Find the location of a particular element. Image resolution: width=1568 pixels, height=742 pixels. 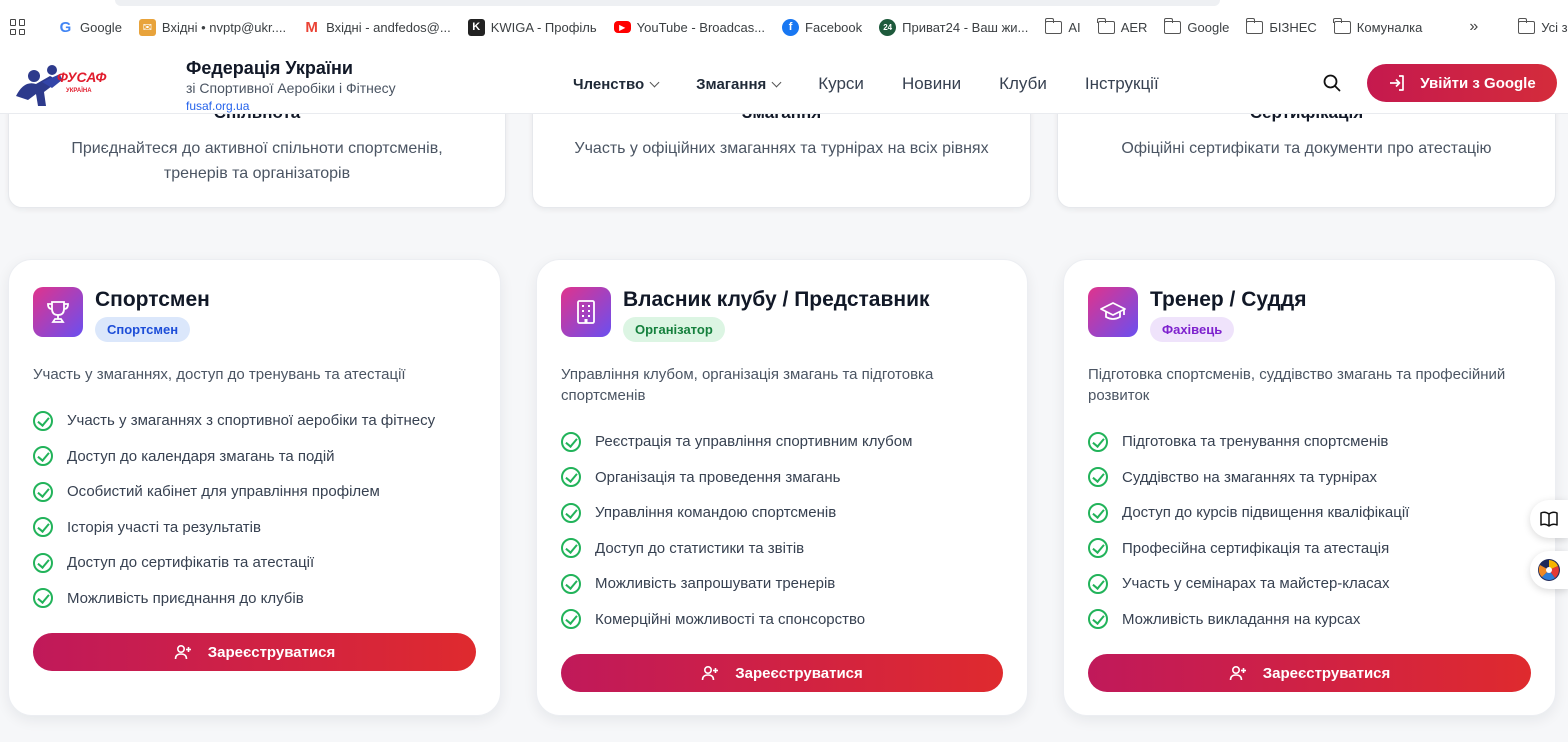

apps-grid-icon is located at coordinates (17, 27).